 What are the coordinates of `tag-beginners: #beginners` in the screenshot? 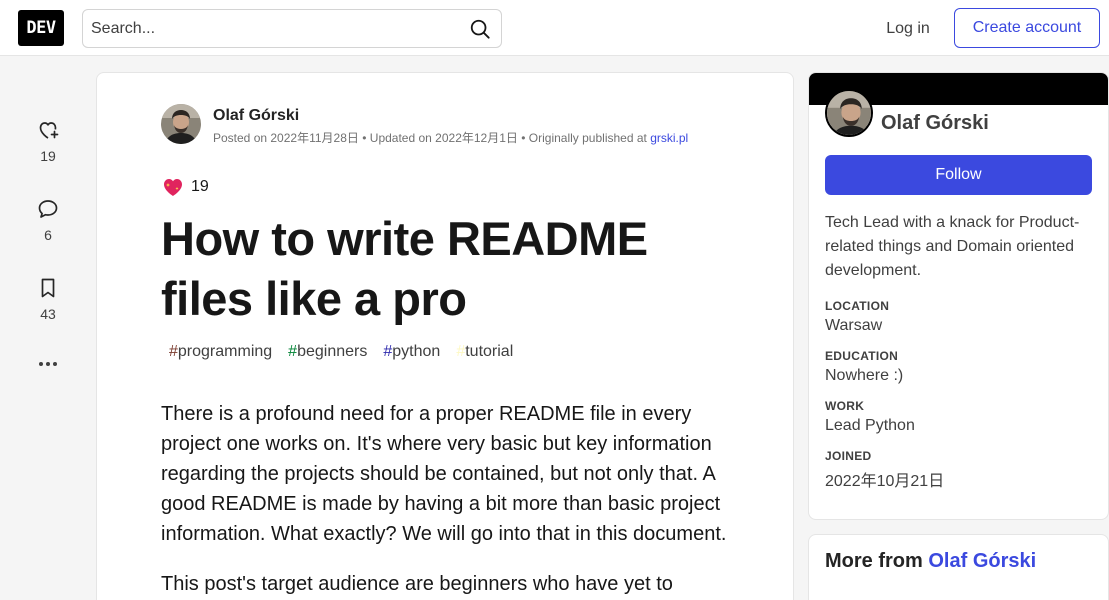 It's located at (327, 352).